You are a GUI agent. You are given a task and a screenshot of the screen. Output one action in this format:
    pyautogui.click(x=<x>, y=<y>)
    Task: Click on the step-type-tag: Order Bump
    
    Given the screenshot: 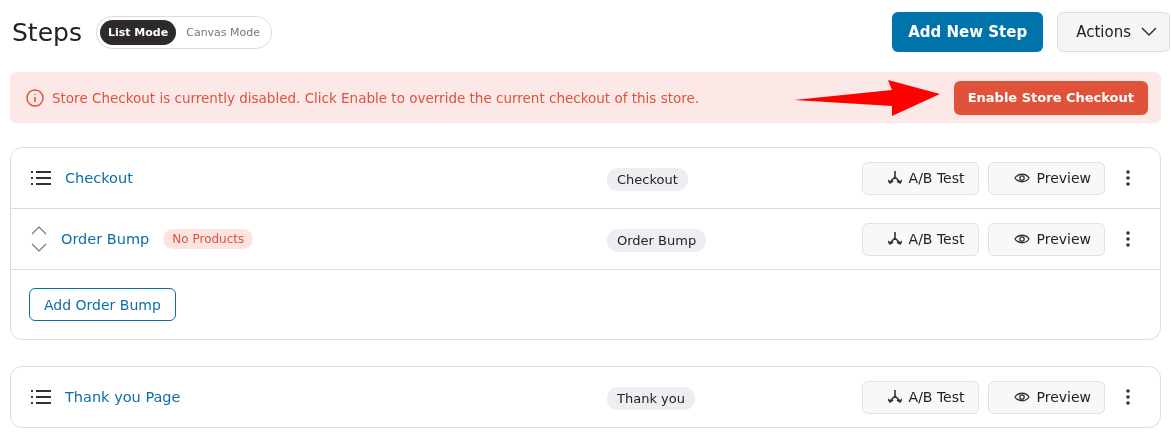 What is the action you would take?
    pyautogui.click(x=657, y=240)
    